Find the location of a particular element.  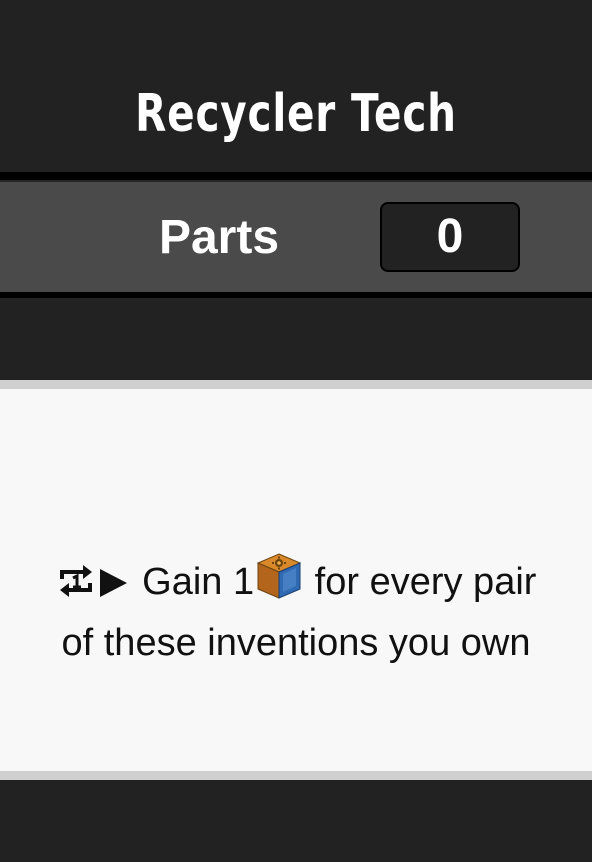

gain-text: Gain 1 is located at coordinates (198, 582).